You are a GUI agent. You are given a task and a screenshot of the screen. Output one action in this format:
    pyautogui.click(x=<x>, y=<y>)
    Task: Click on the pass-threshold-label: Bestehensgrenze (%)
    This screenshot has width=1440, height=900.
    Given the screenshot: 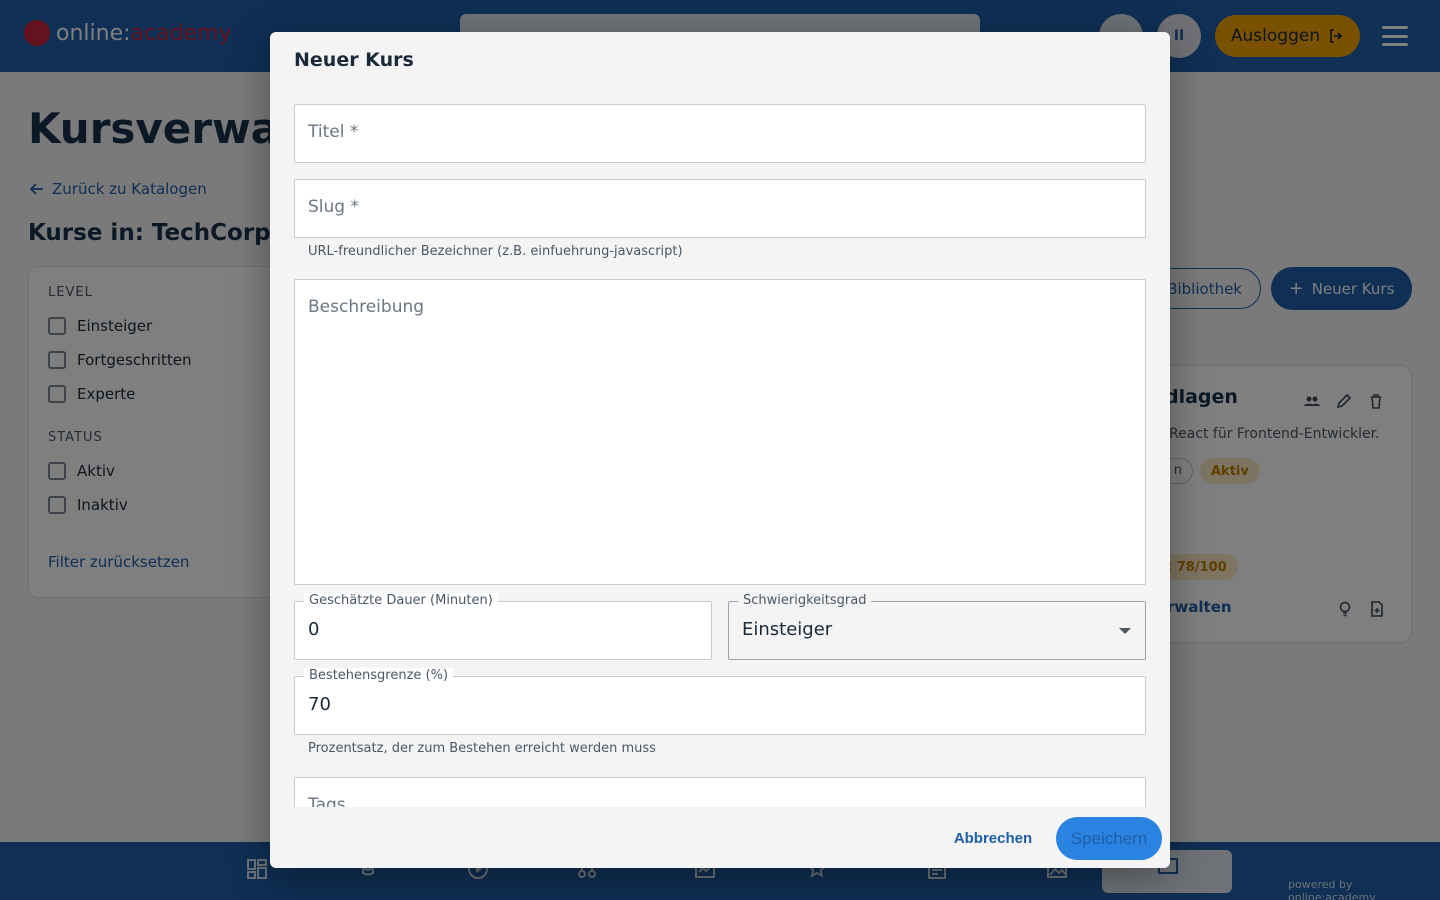 What is the action you would take?
    pyautogui.click(x=379, y=675)
    